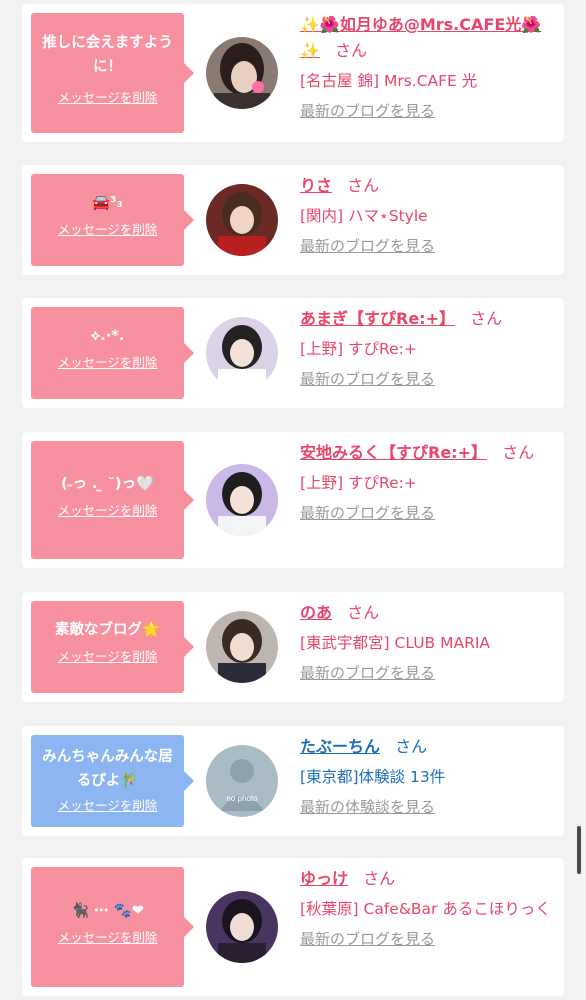 The height and width of the screenshot is (1000, 586). I want to click on name-line: のあ さん, so click(430, 613).